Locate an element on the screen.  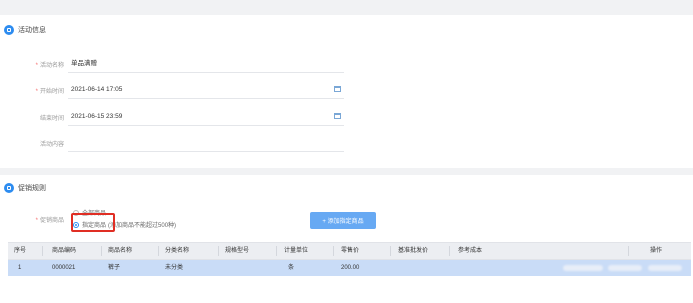
col-header-code: 商品编码 is located at coordinates (64, 251).